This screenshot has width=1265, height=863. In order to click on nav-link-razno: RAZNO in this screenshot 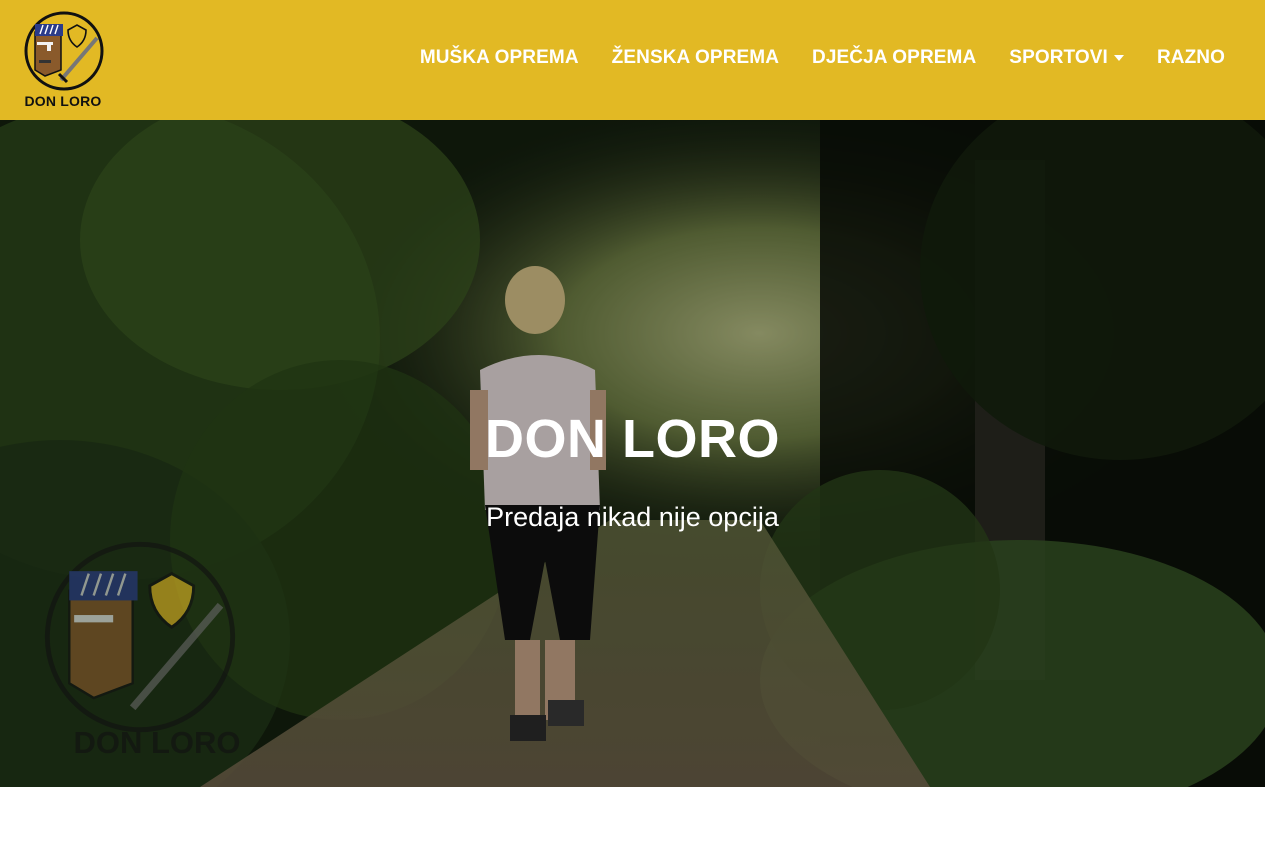, I will do `click(1191, 58)`.